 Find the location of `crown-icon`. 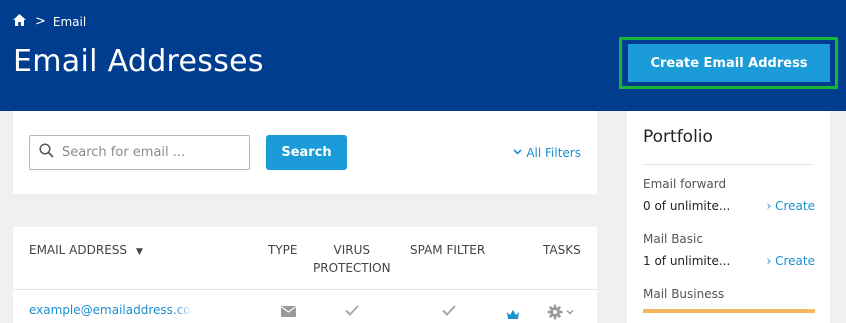

crown-icon is located at coordinates (513, 316).